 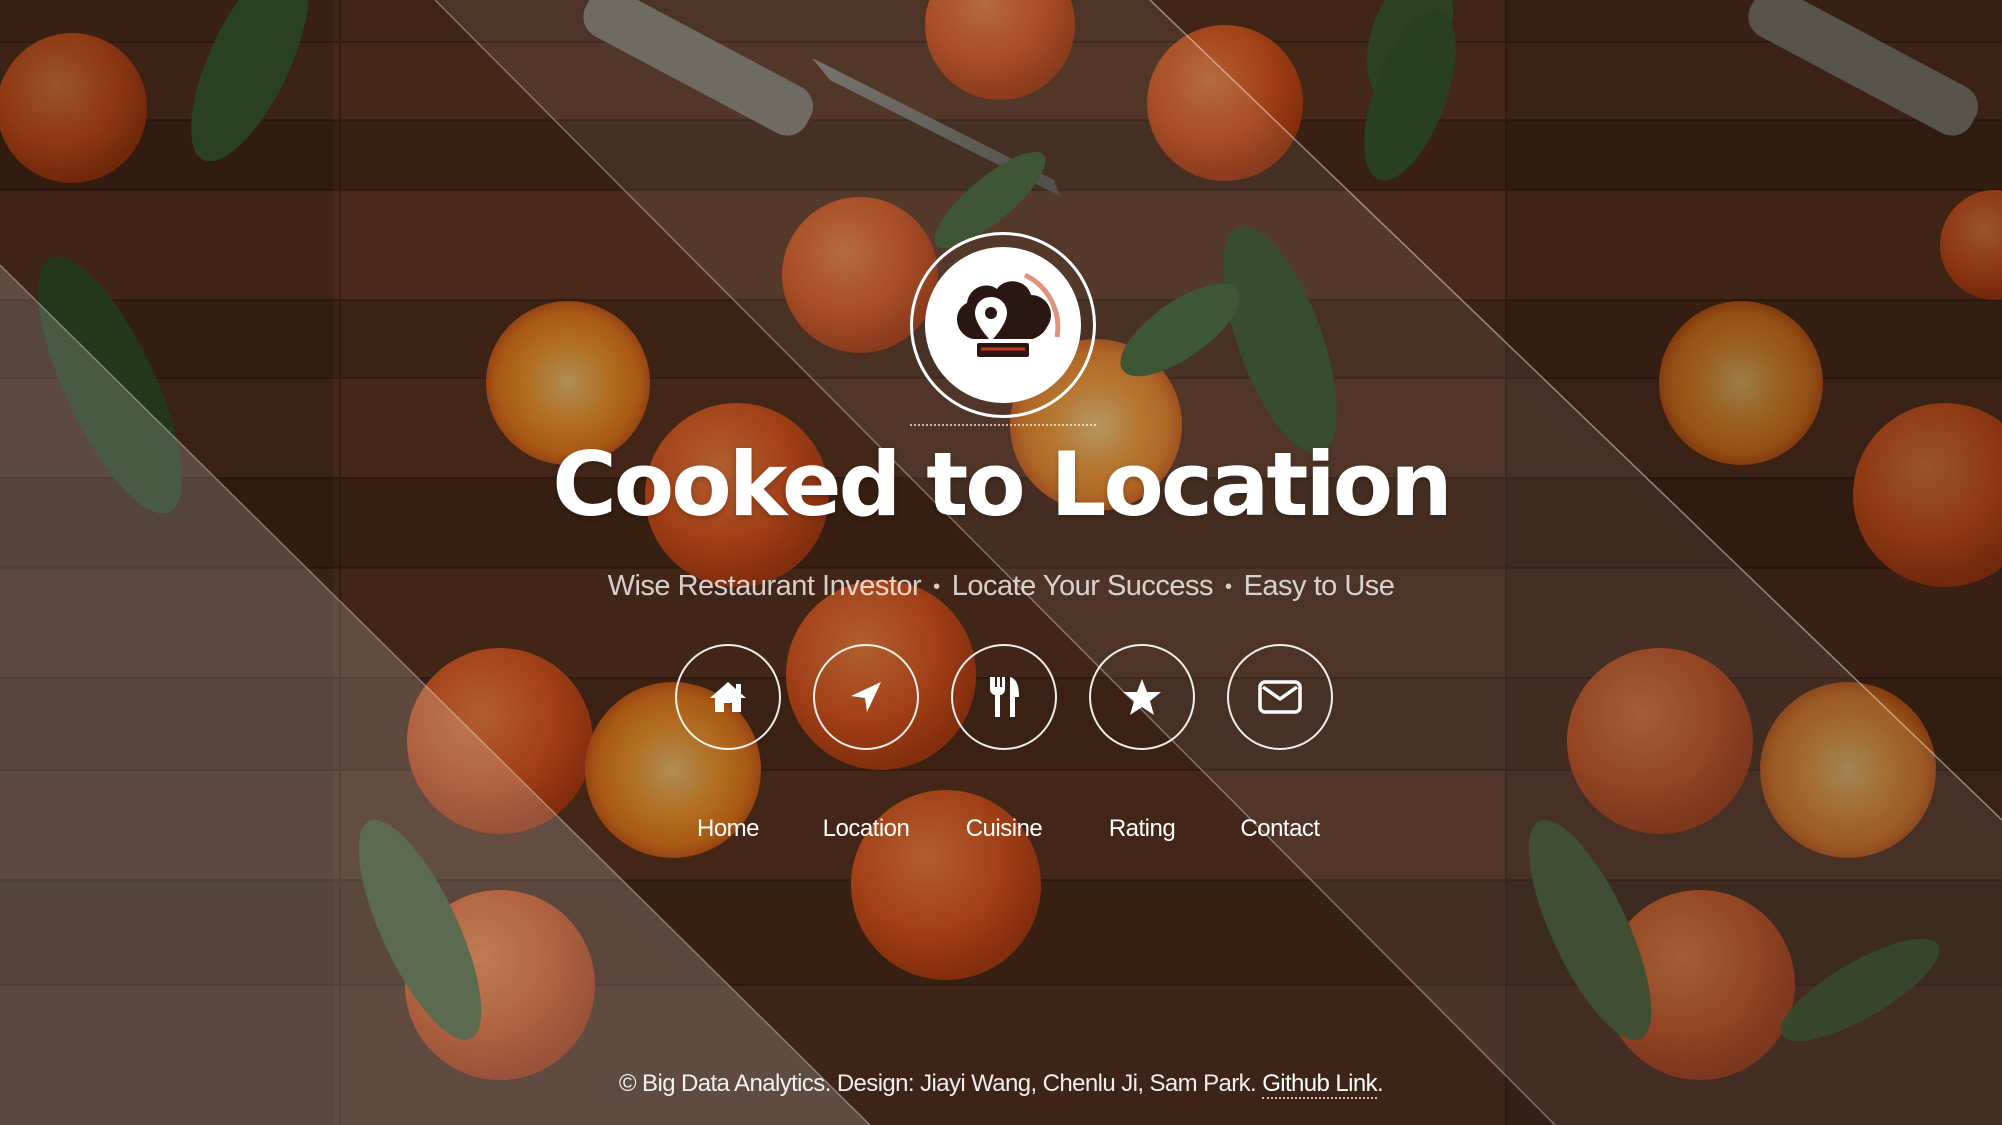 What do you see at coordinates (1008, 314) in the screenshot?
I see `chef-hat-location-pin-icon` at bounding box center [1008, 314].